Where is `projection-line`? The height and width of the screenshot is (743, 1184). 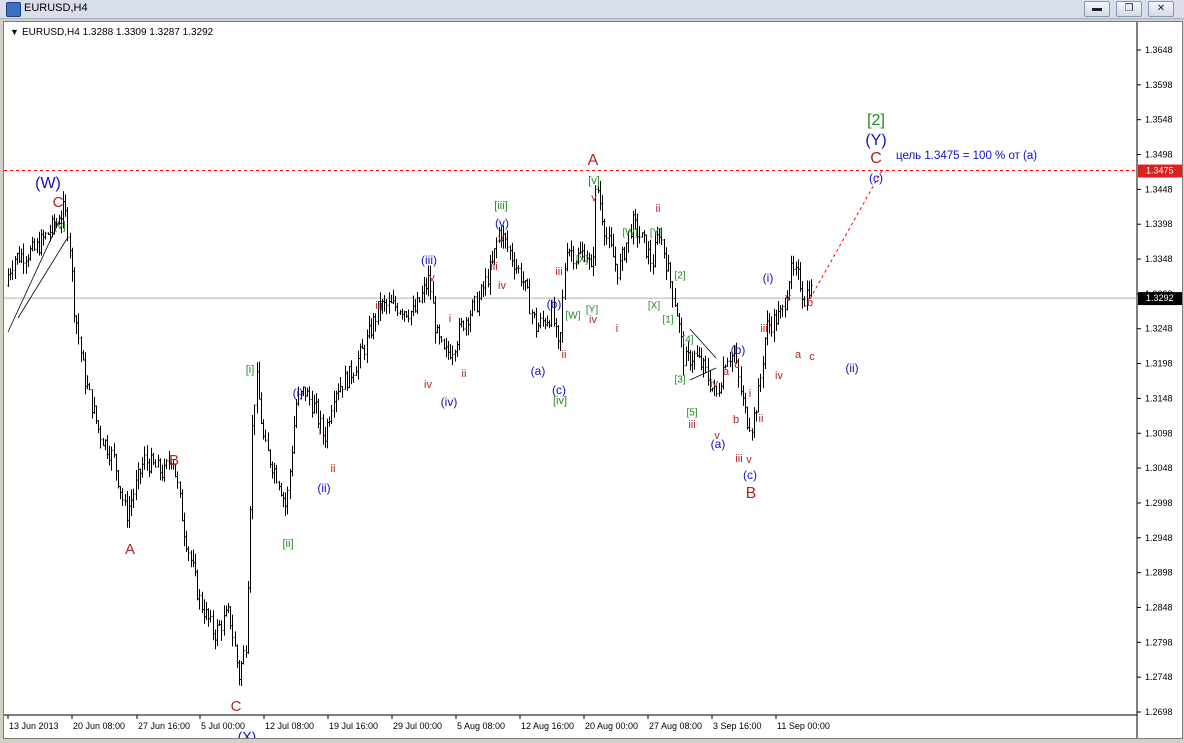 projection-line is located at coordinates (846, 235).